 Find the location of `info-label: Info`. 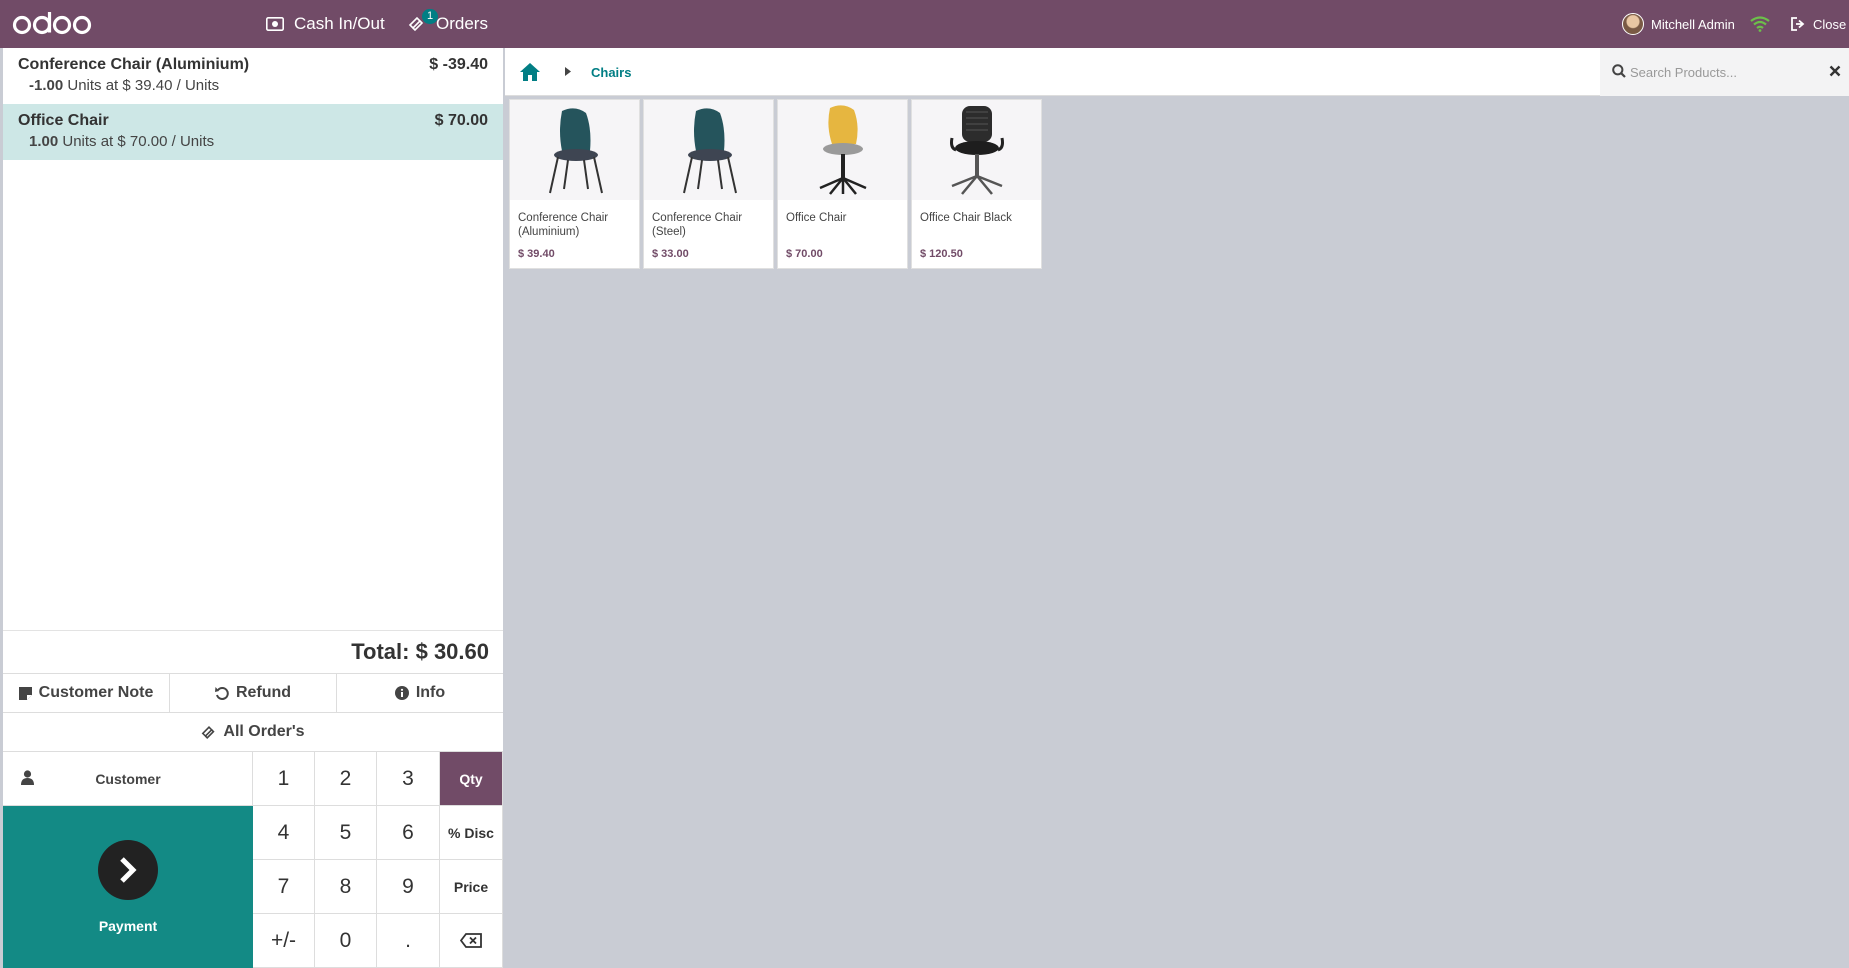

info-label: Info is located at coordinates (430, 692).